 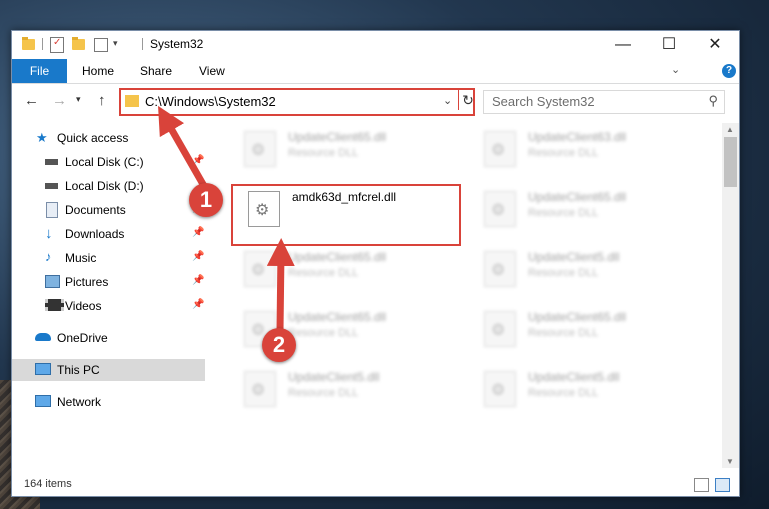 I want to click on step-badge-2: 2, so click(x=279, y=345).